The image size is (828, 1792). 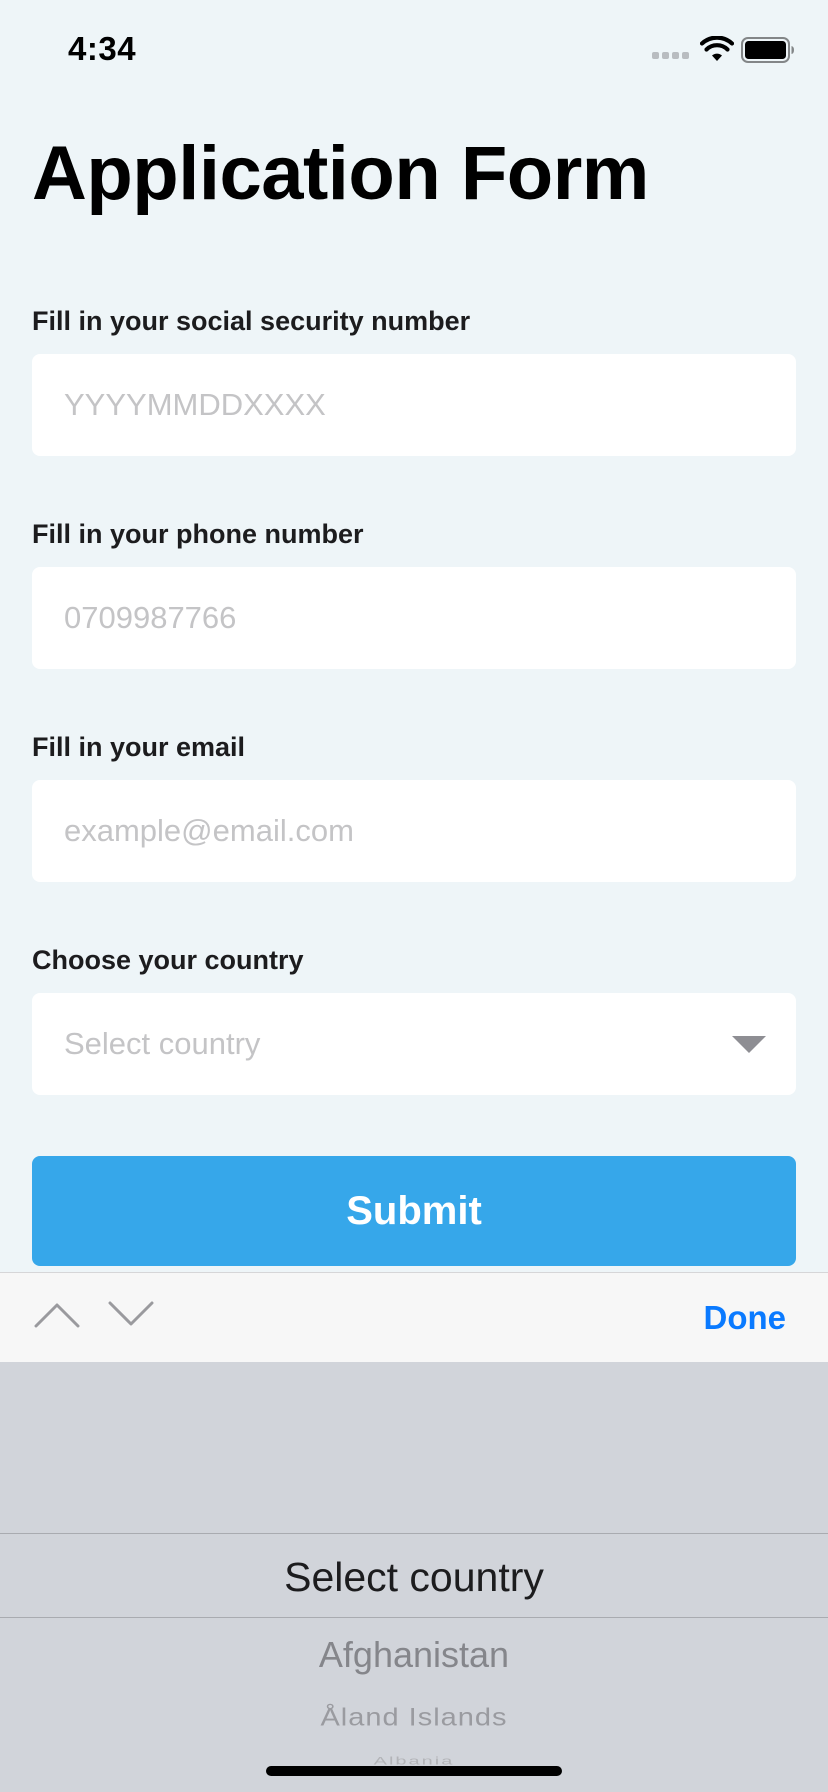 I want to click on phone-field-container, so click(x=414, y=618).